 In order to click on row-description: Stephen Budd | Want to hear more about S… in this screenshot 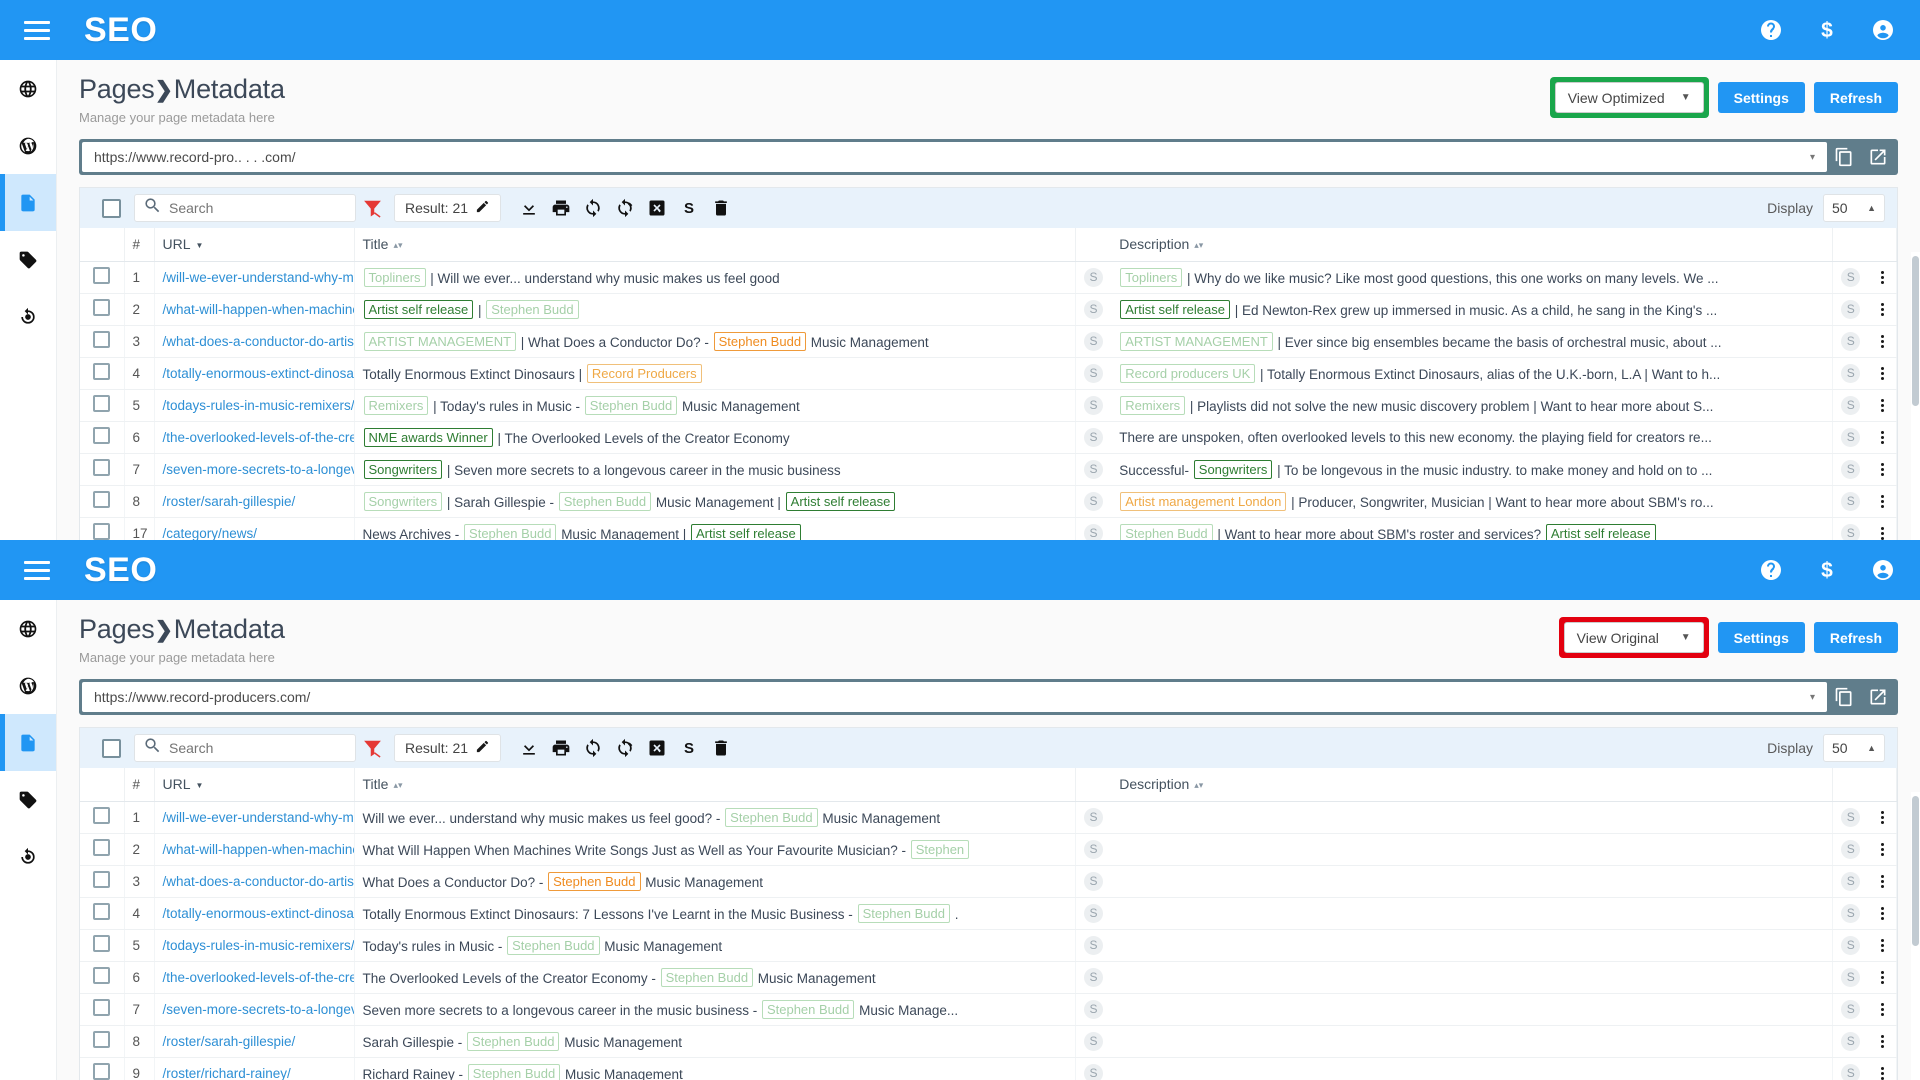, I will do `click(1472, 528)`.